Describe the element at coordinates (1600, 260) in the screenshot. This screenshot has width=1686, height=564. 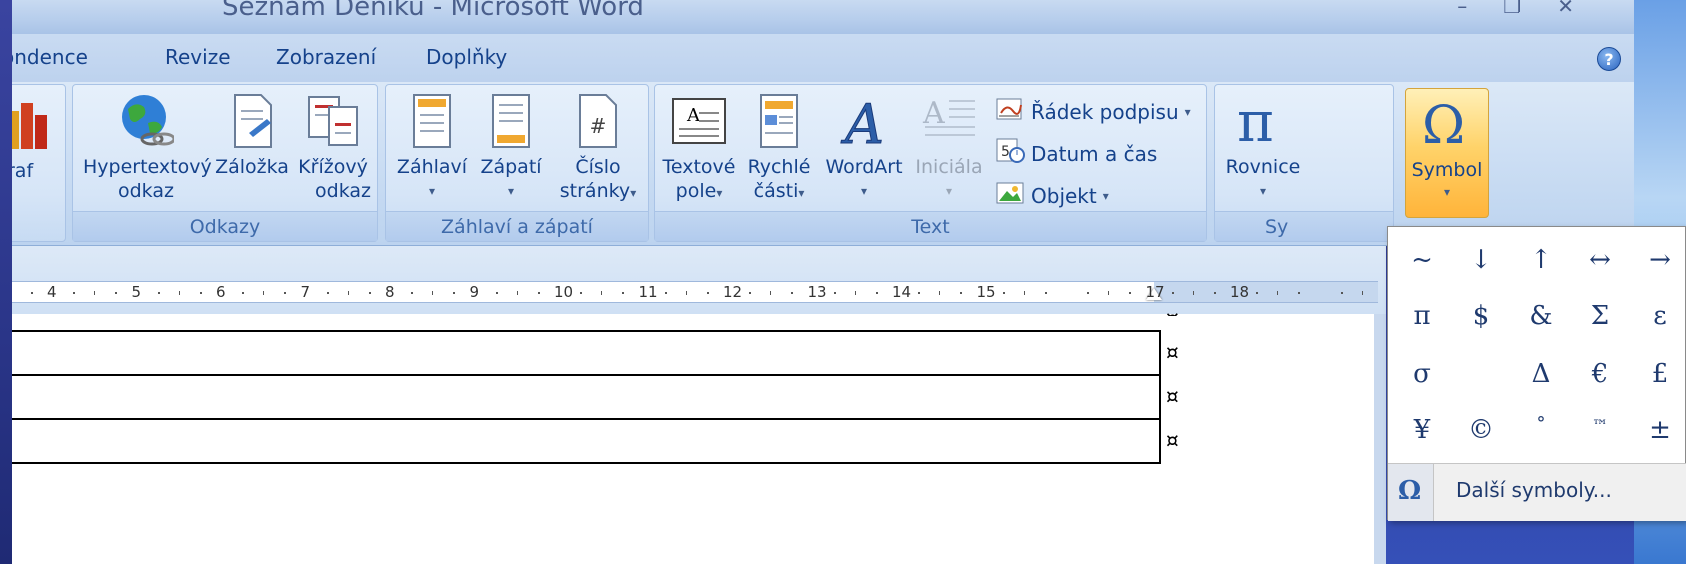
I see `symbol-arrow-left-right: ↔` at that location.